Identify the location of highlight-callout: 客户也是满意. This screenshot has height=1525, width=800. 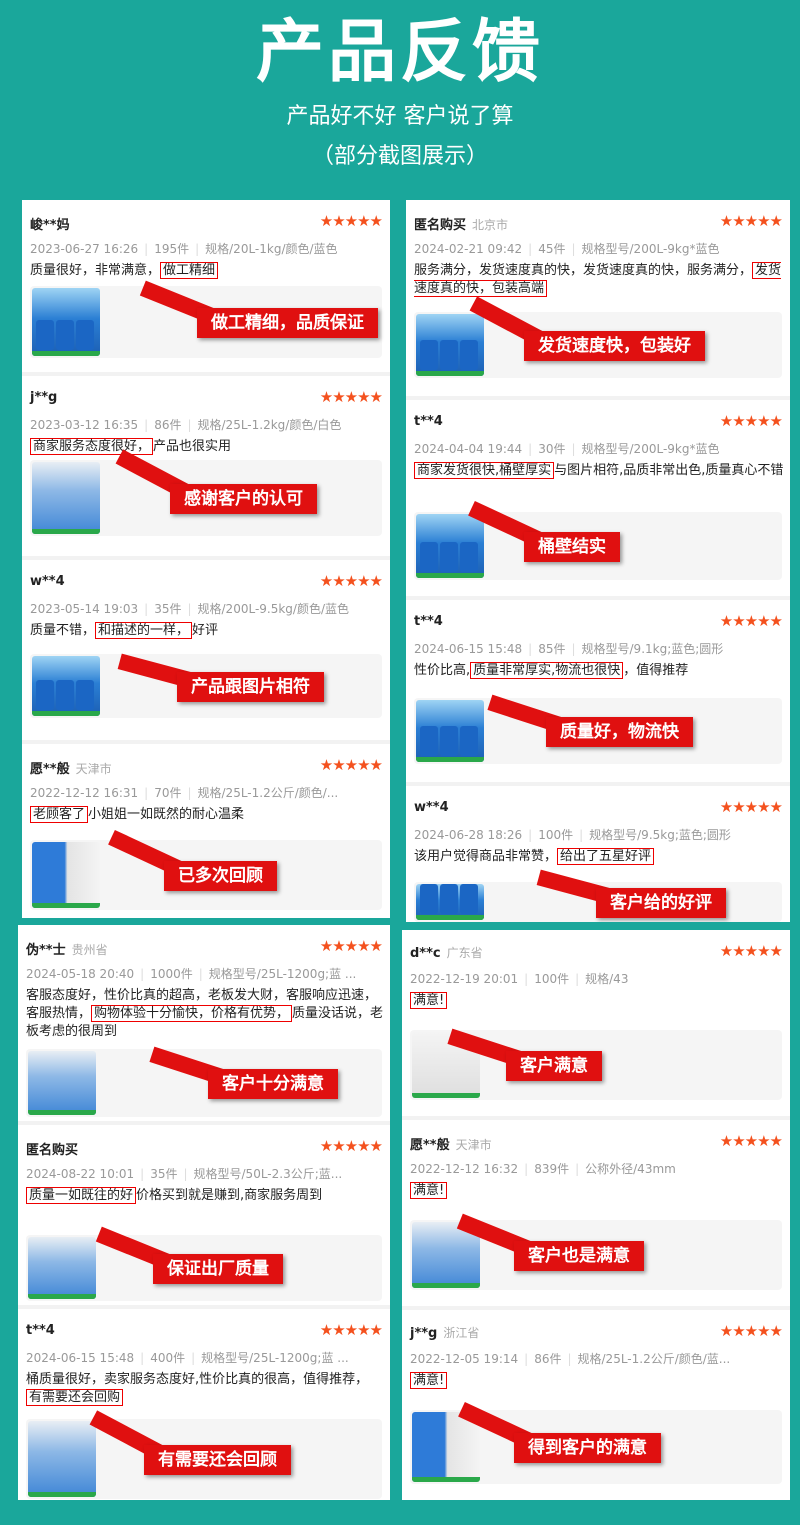
(579, 1256).